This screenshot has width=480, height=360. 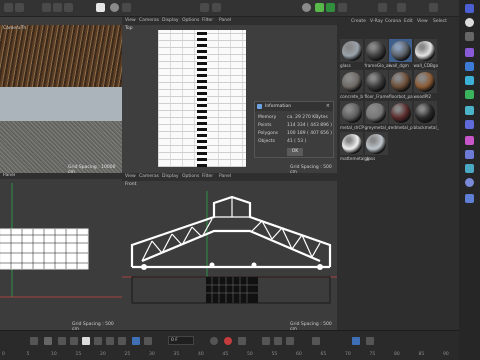 I want to click on play-icon, so click(x=86, y=341).